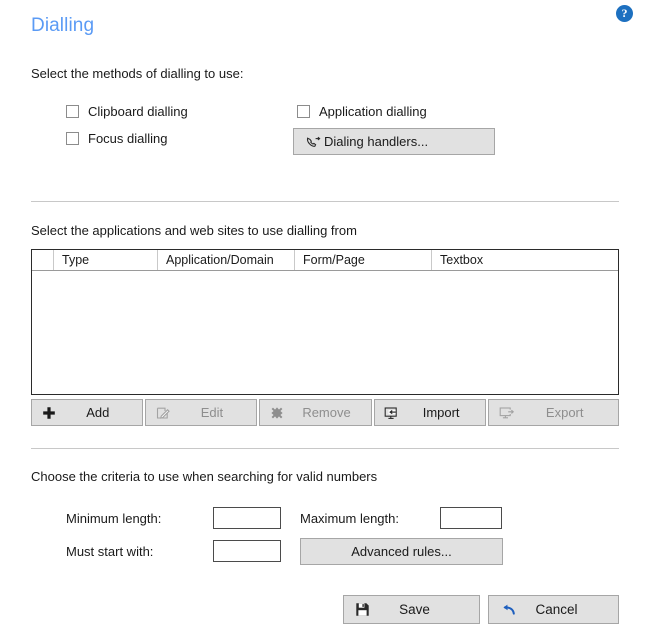 The width and height of the screenshot is (650, 640). Describe the element at coordinates (325, 448) in the screenshot. I see `section-divider-bottom` at that location.